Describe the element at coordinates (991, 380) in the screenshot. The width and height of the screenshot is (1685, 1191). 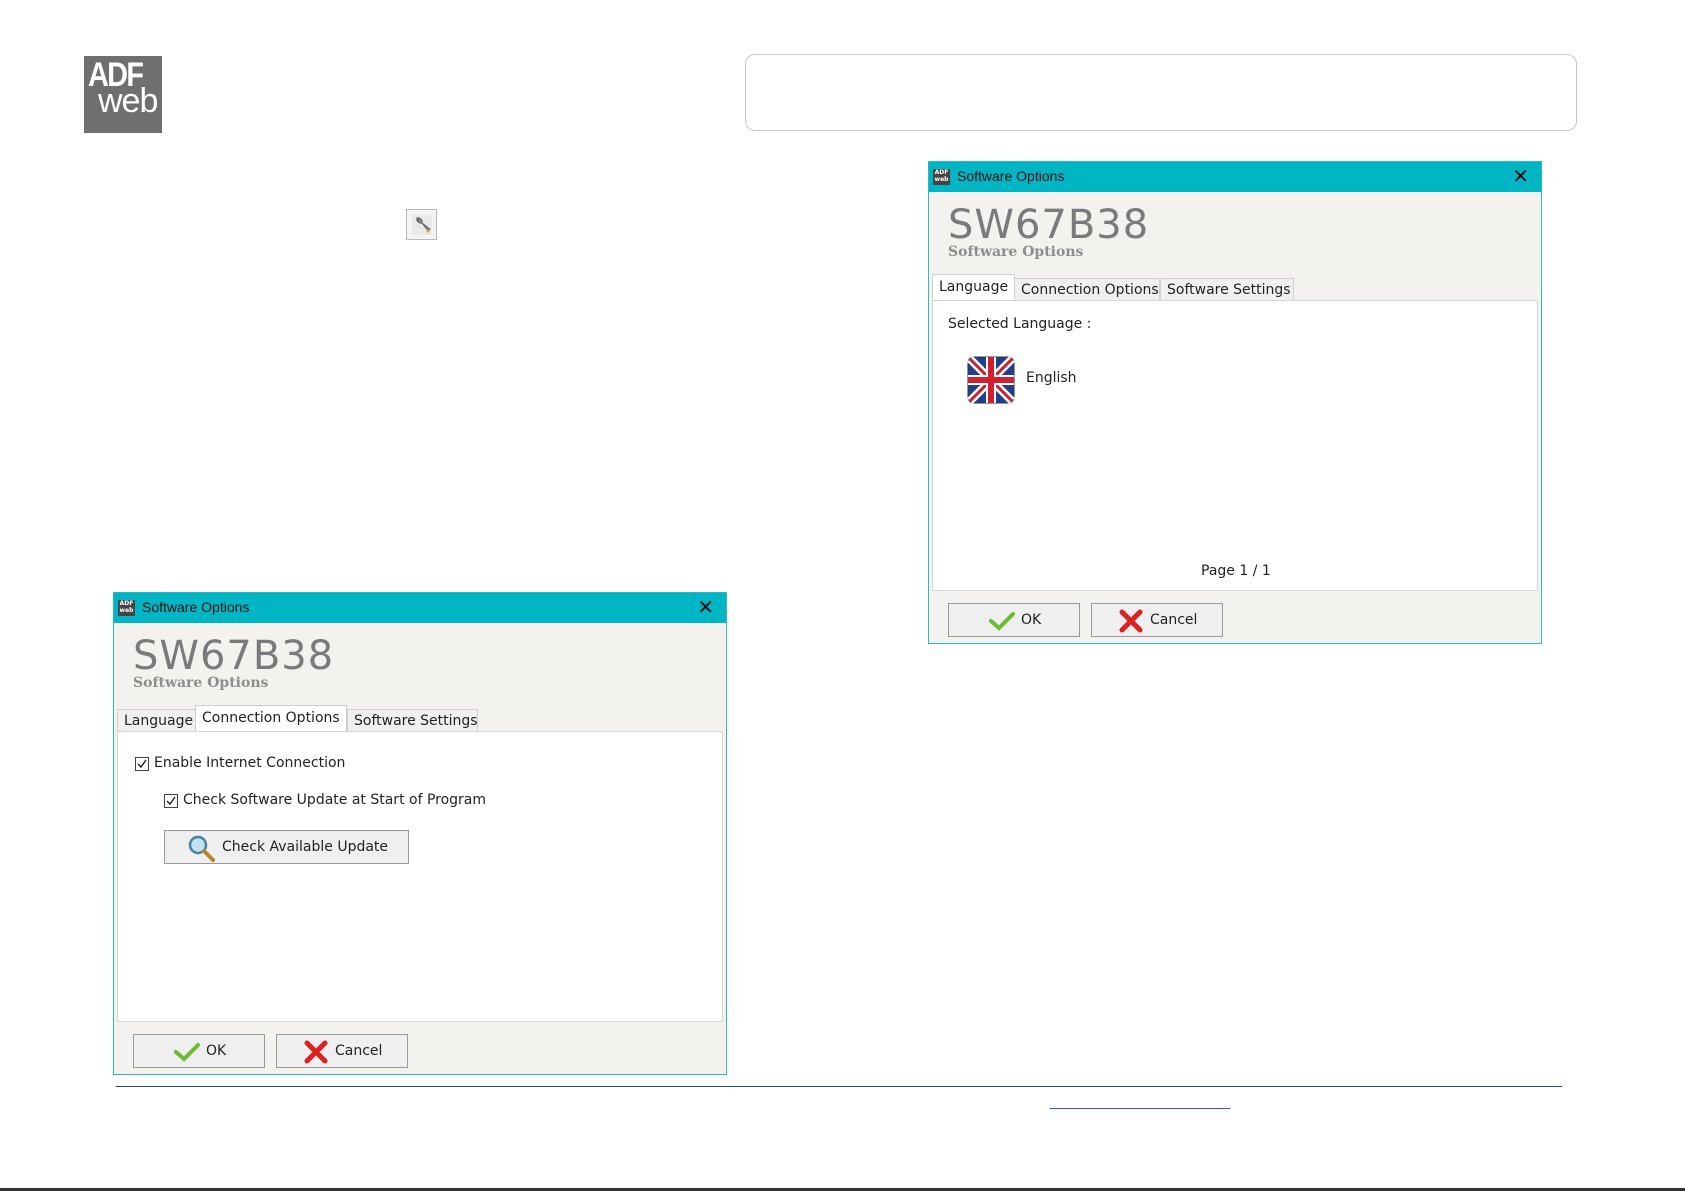
I see `uk-flag-icon` at that location.